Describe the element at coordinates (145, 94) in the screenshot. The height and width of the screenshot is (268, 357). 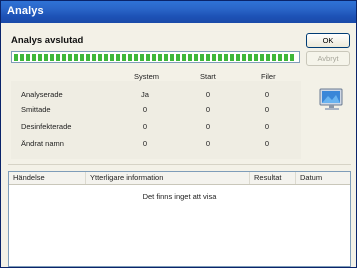
I see `cell-system: Ja` at that location.